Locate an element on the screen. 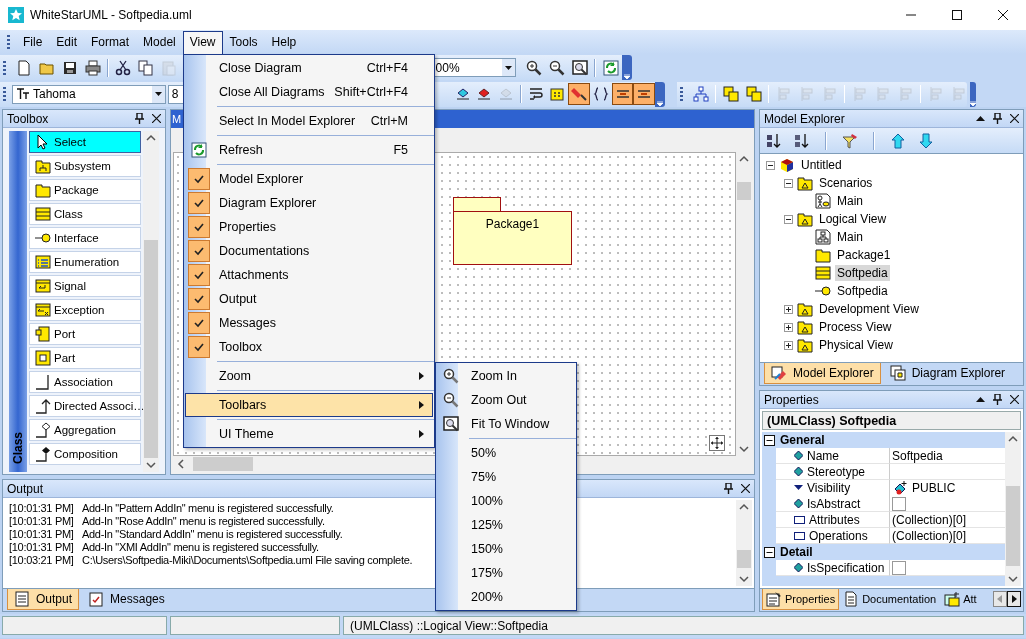 This screenshot has width=1026, height=639. menu-item: Messages is located at coordinates (309, 323).